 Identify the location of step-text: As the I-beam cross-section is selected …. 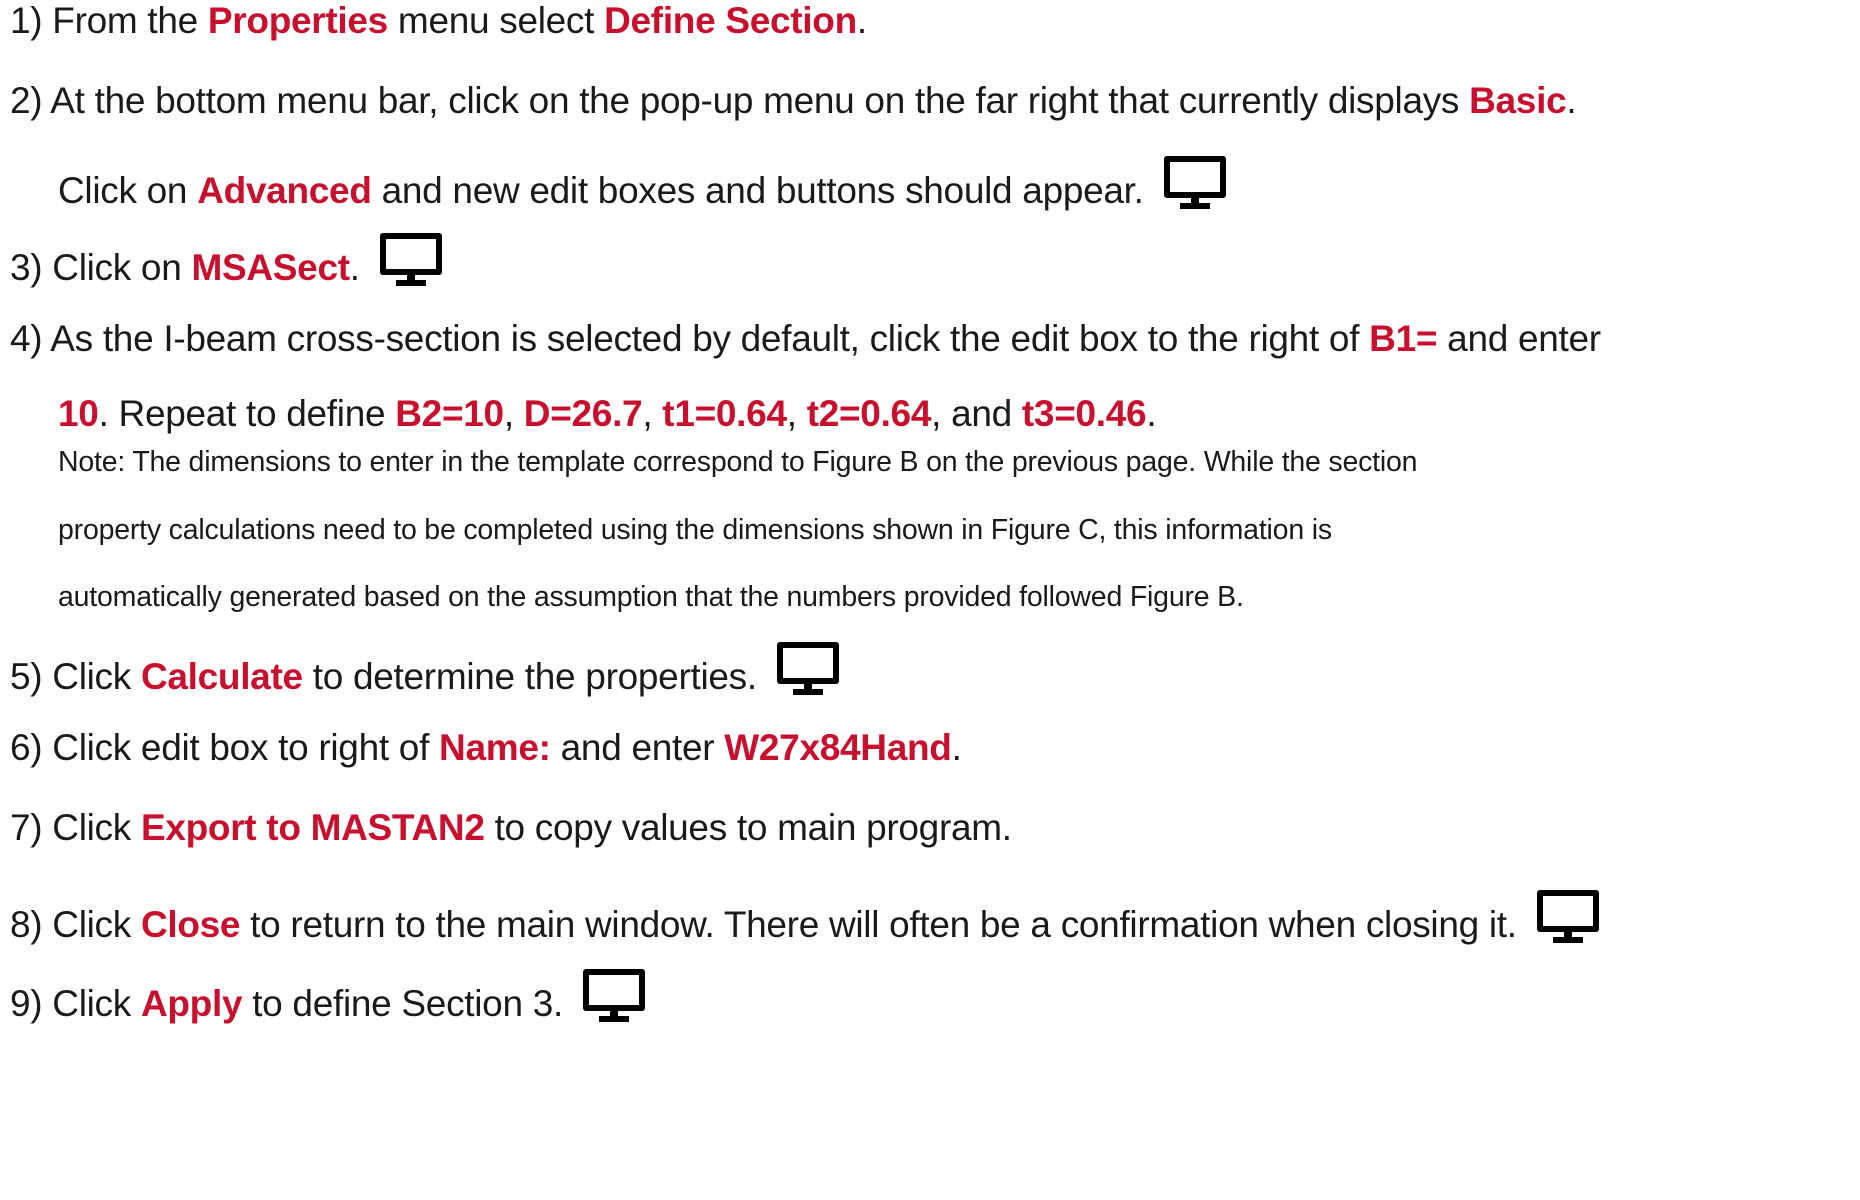
(710, 338).